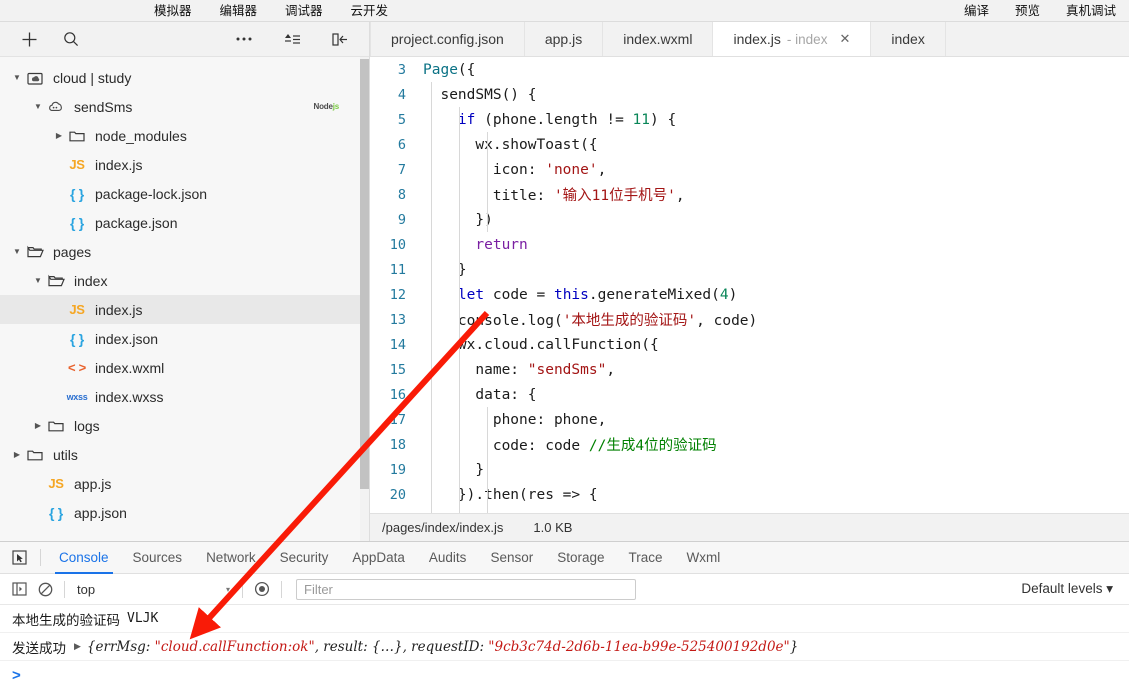 Image resolution: width=1129 pixels, height=691 pixels. What do you see at coordinates (511, 558) in the screenshot?
I see `devtools-tab-sensor: Sensor` at bounding box center [511, 558].